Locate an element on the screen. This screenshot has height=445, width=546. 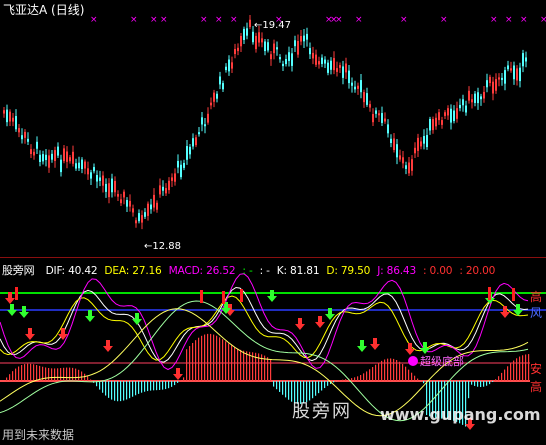
sell-arrow-icon is located at coordinates (425, 348).